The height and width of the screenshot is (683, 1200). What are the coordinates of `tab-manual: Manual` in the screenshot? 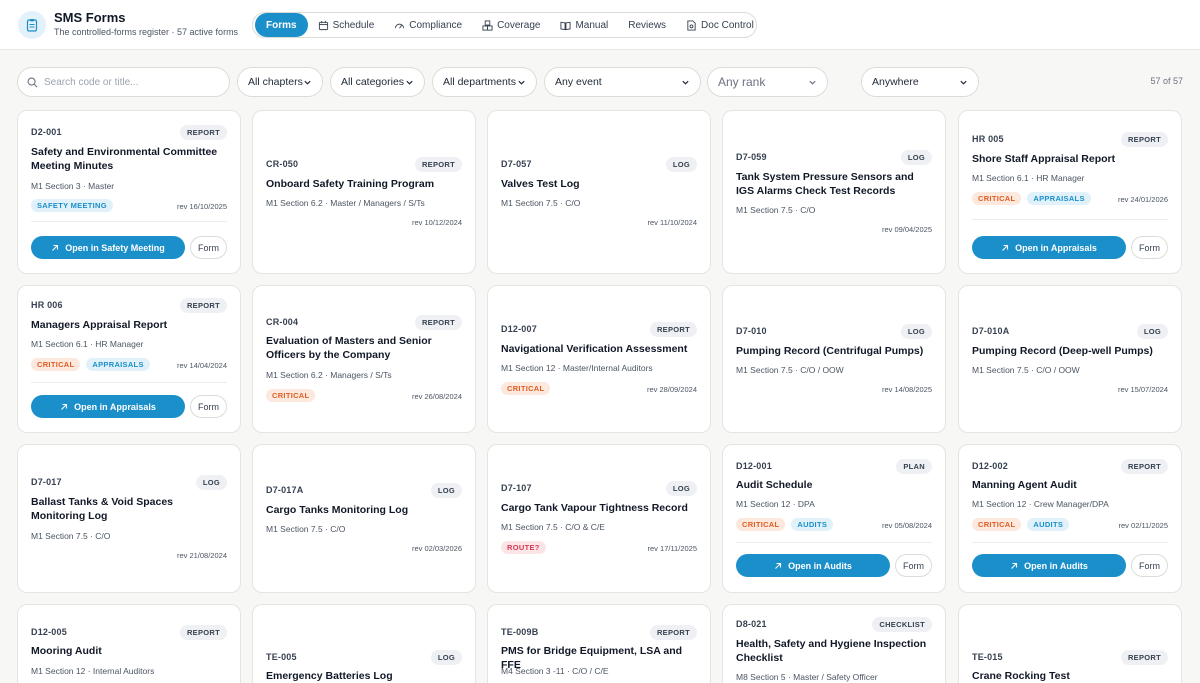 It's located at (584, 25).